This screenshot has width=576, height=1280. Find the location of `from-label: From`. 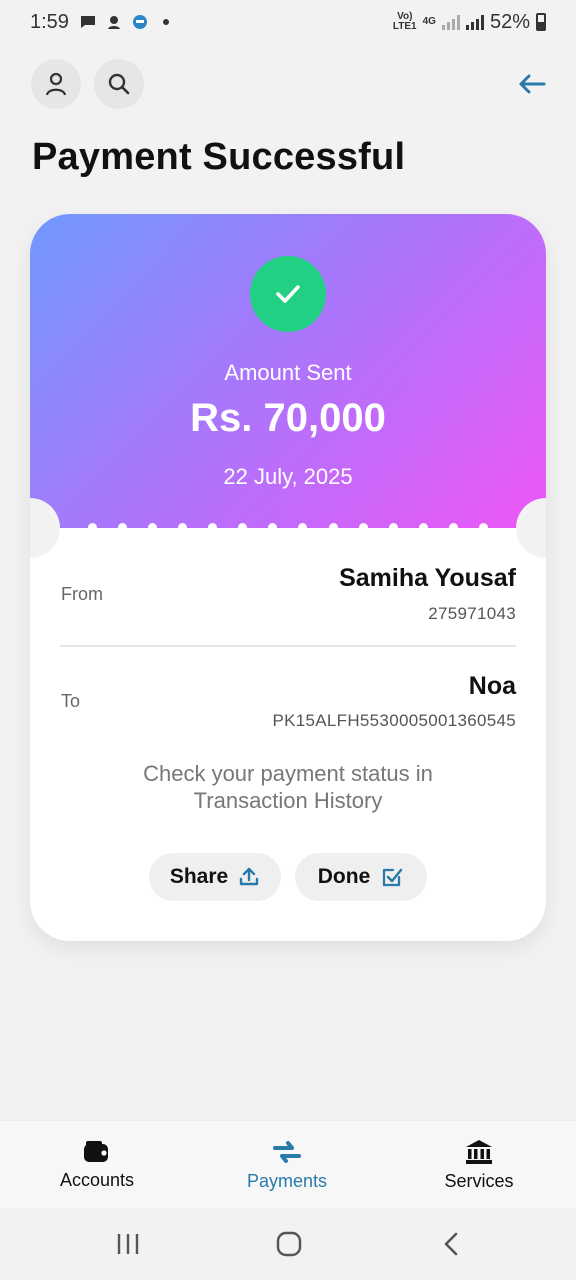

from-label: From is located at coordinates (82, 594).